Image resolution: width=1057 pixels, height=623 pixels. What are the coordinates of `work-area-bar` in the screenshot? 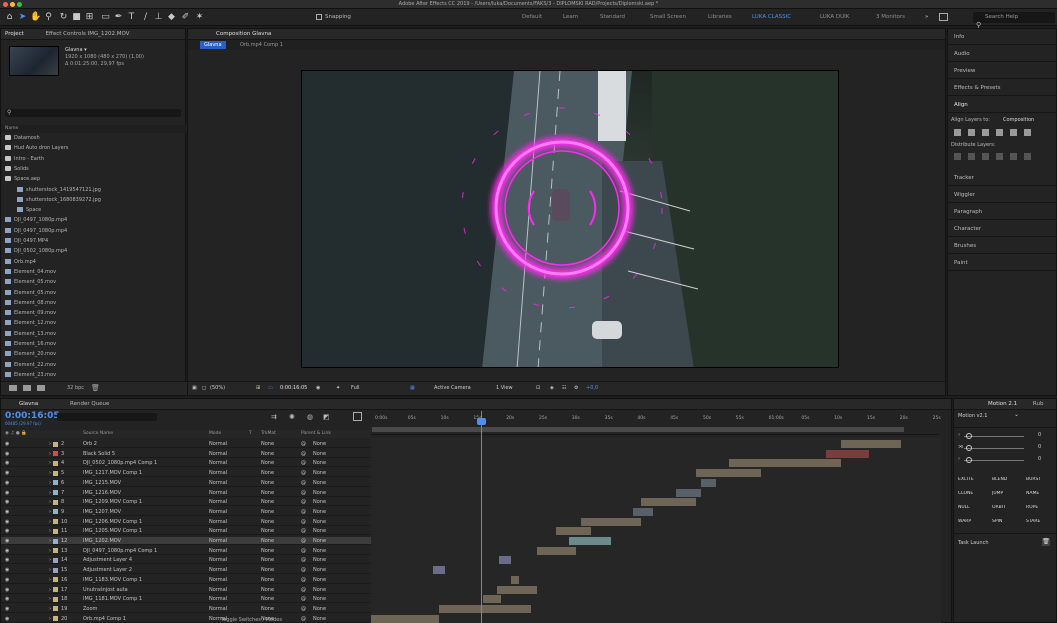 It's located at (638, 429).